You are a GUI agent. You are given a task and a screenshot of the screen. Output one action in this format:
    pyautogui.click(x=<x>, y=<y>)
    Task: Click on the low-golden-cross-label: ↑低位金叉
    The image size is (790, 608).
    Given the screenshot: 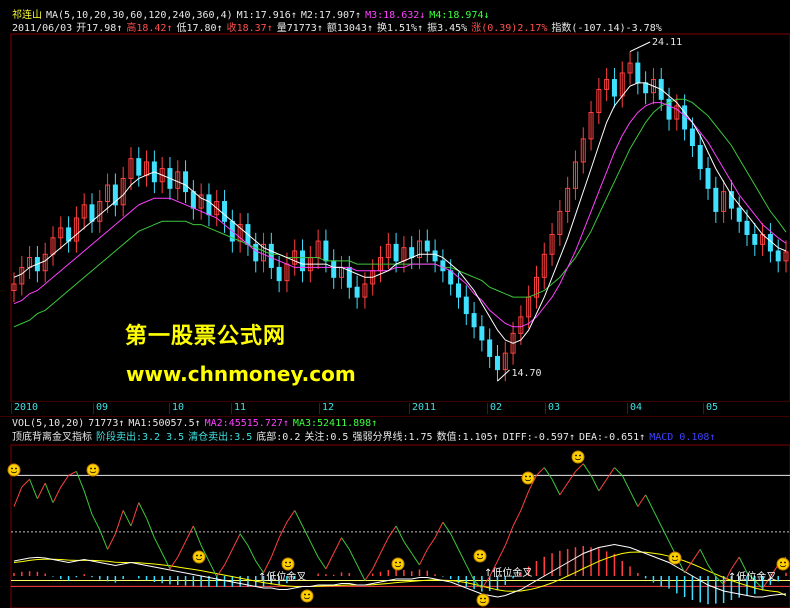 What is the action you would take?
    pyautogui.click(x=752, y=576)
    